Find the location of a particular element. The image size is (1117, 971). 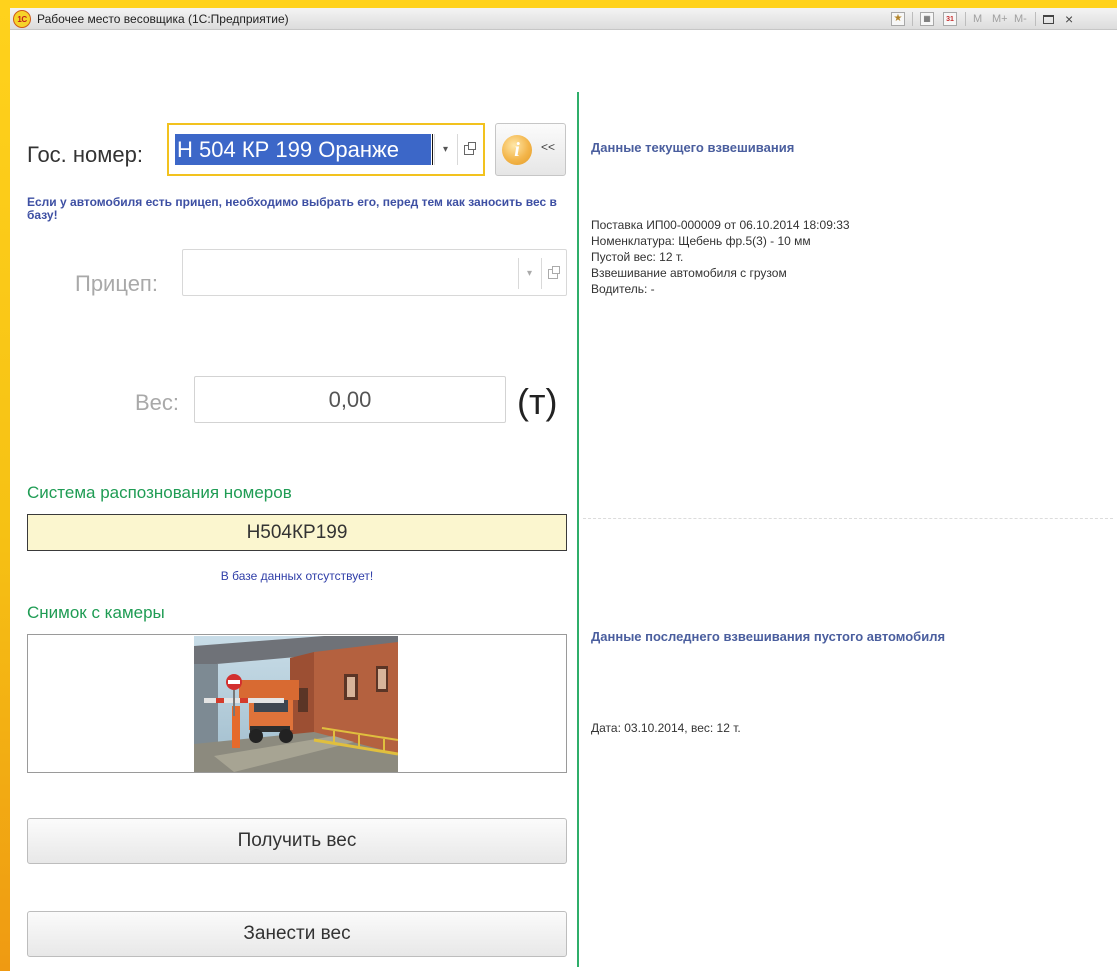

info-collapse-button: i << is located at coordinates (530, 149).